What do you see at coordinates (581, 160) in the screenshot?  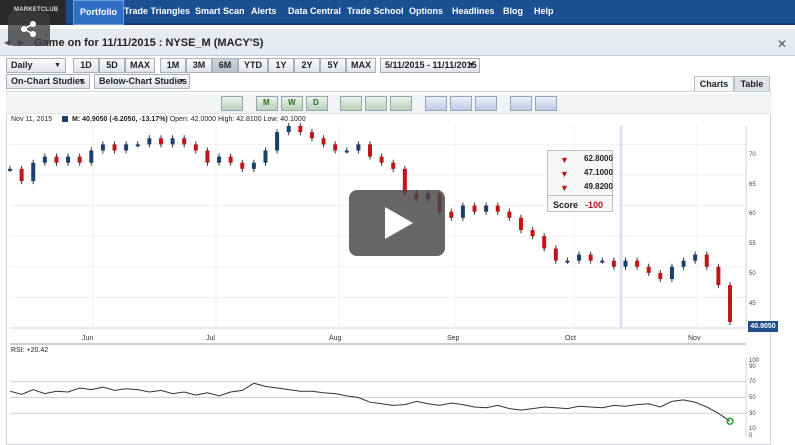 I see `score-row-monthly: ▼ 62.8000` at bounding box center [581, 160].